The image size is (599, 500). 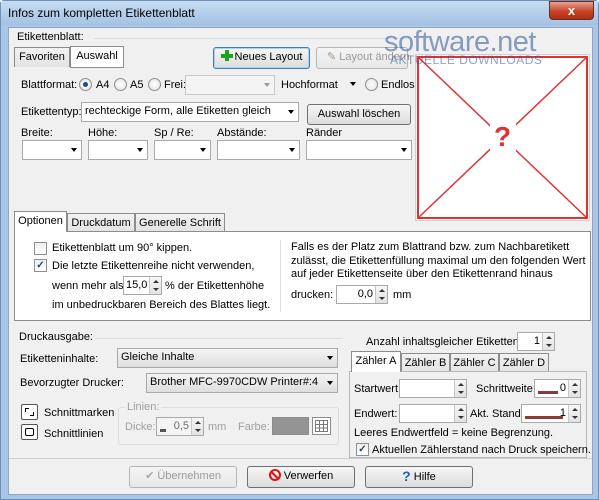 What do you see at coordinates (398, 85) in the screenshot?
I see `endless-label: Endlos` at bounding box center [398, 85].